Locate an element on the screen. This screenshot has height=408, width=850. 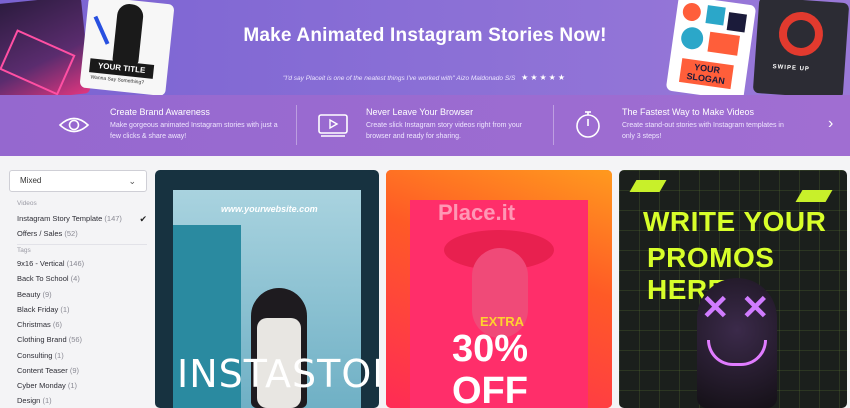
card-extra-label: EXTRA is located at coordinates (502, 321).